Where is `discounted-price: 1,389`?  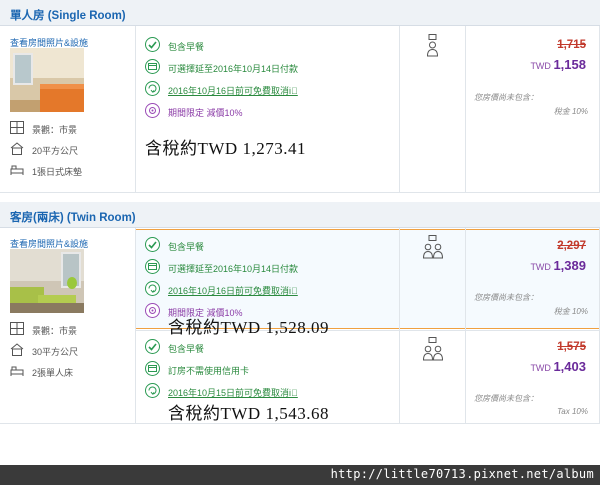
discounted-price: 1,389 is located at coordinates (569, 265).